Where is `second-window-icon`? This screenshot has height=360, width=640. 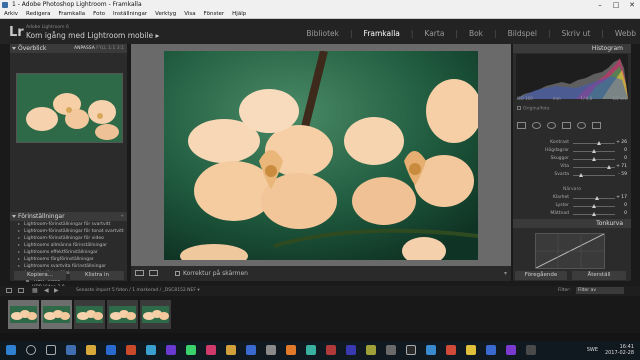
second-window-icon is located at coordinates (21, 290).